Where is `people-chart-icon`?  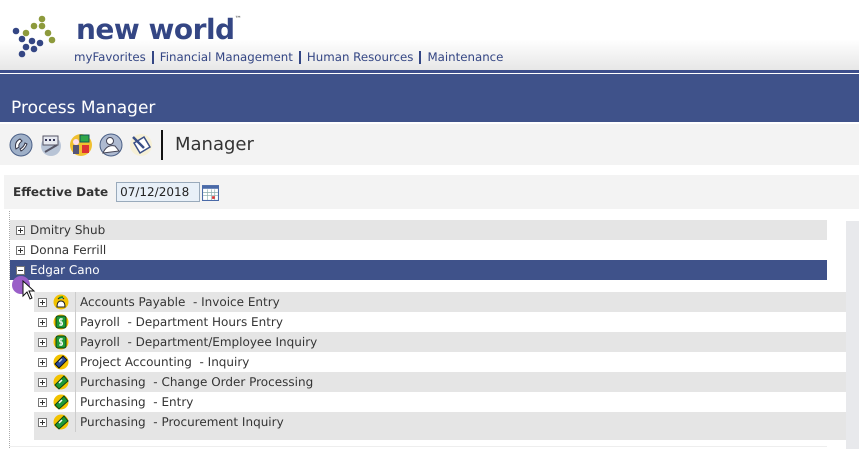
people-chart-icon is located at coordinates (81, 144).